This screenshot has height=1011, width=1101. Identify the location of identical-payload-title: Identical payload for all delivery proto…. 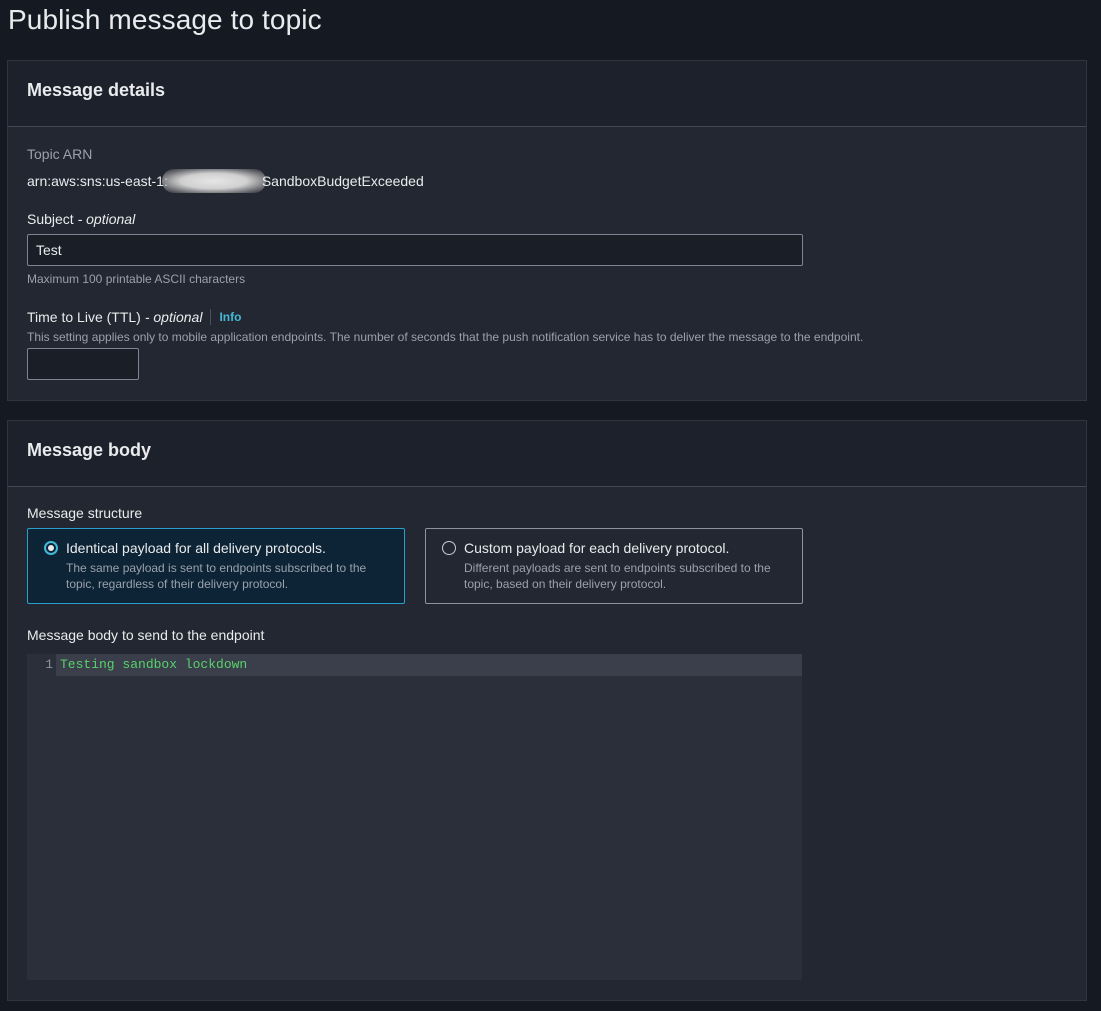
(196, 548).